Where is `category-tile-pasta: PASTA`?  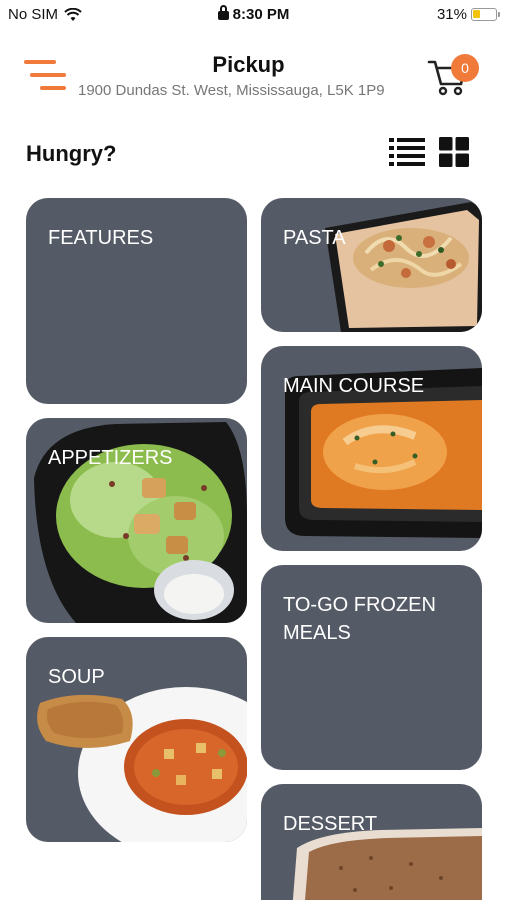
category-tile-pasta: PASTA is located at coordinates (371, 265).